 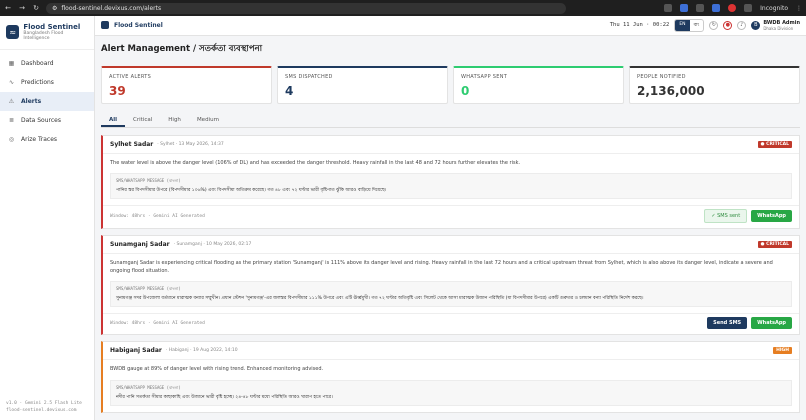 I want to click on sidebar-item-data-sources: ≣ Data Sources, so click(x=47, y=120).